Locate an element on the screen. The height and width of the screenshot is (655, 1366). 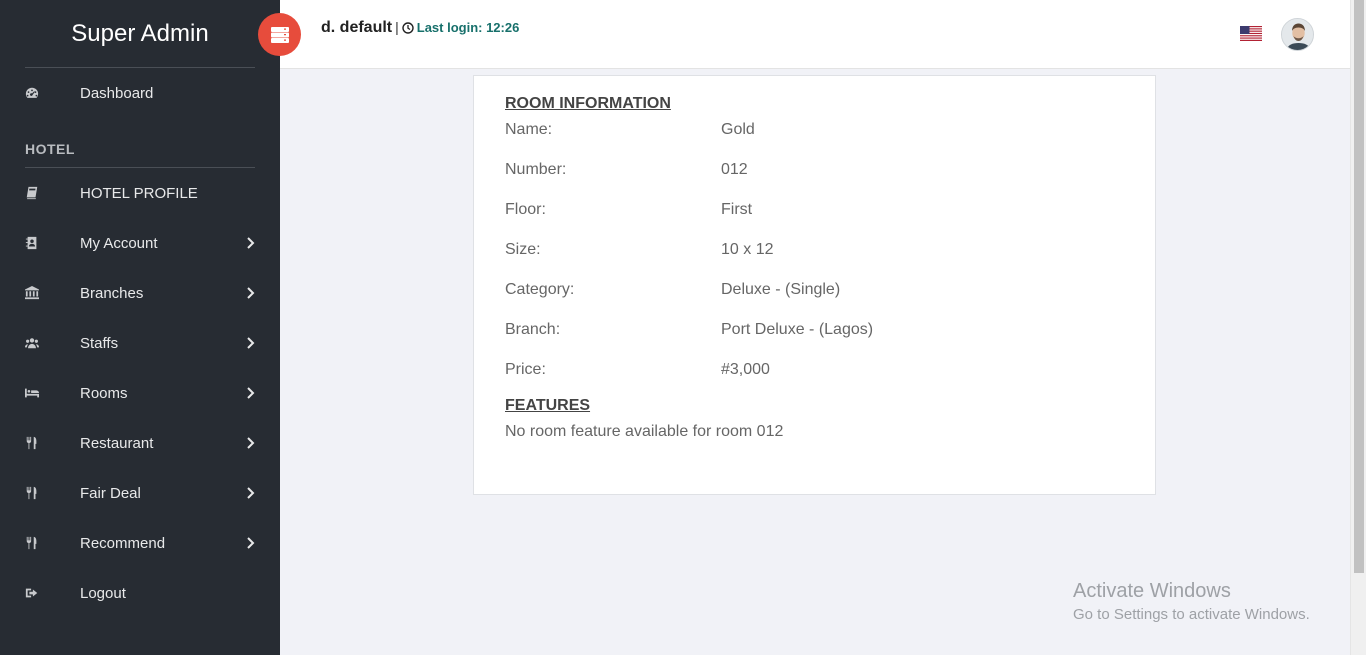
page-scrollbar is located at coordinates (1358, 327).